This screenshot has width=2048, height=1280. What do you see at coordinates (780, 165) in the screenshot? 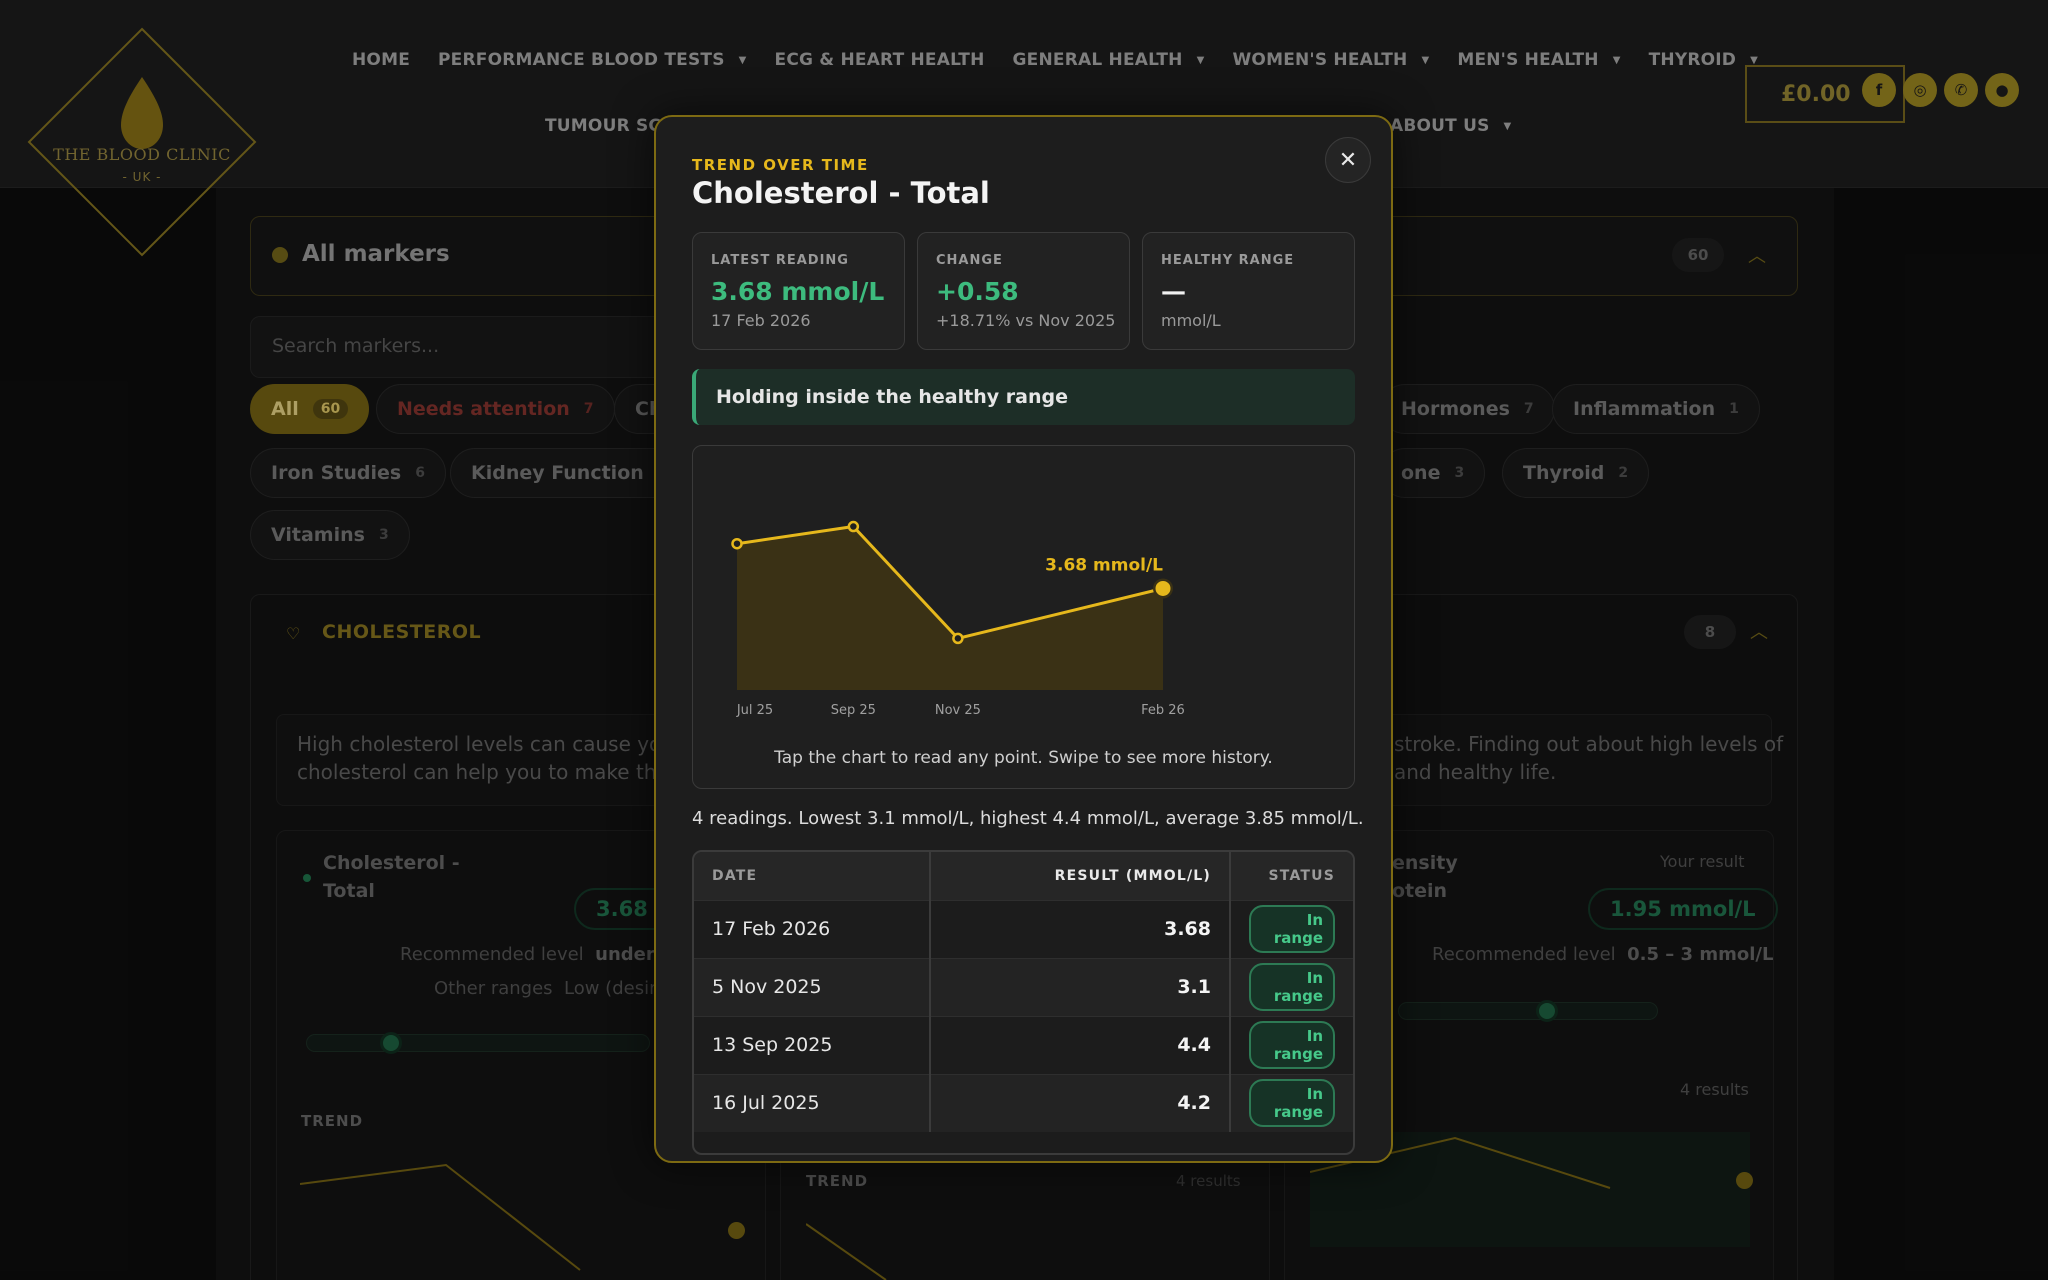
I see `modal-eyebrow: TREND OVER TIME` at bounding box center [780, 165].